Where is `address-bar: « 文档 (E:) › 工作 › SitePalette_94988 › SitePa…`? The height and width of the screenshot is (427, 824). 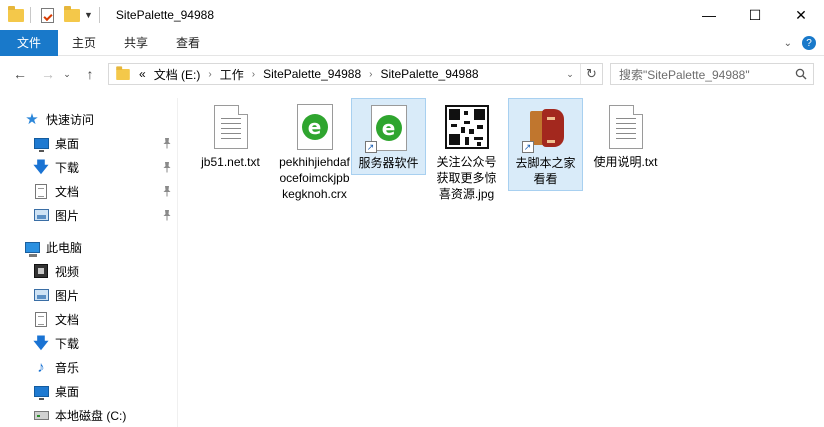 address-bar: « 文档 (E:) › 工作 › SitePalette_94988 › SitePa… is located at coordinates (355, 74).